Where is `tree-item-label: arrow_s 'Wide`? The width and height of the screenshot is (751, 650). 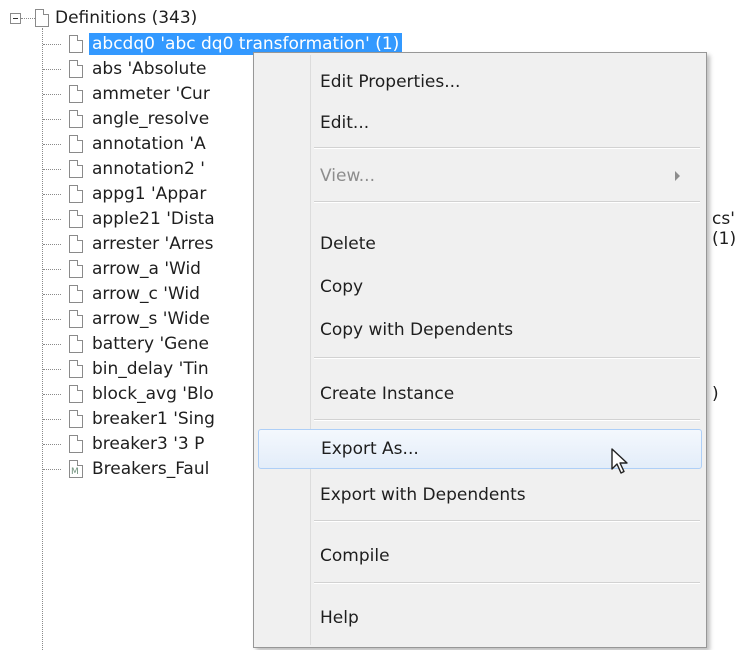
tree-item-label: arrow_s 'Wide is located at coordinates (151, 319).